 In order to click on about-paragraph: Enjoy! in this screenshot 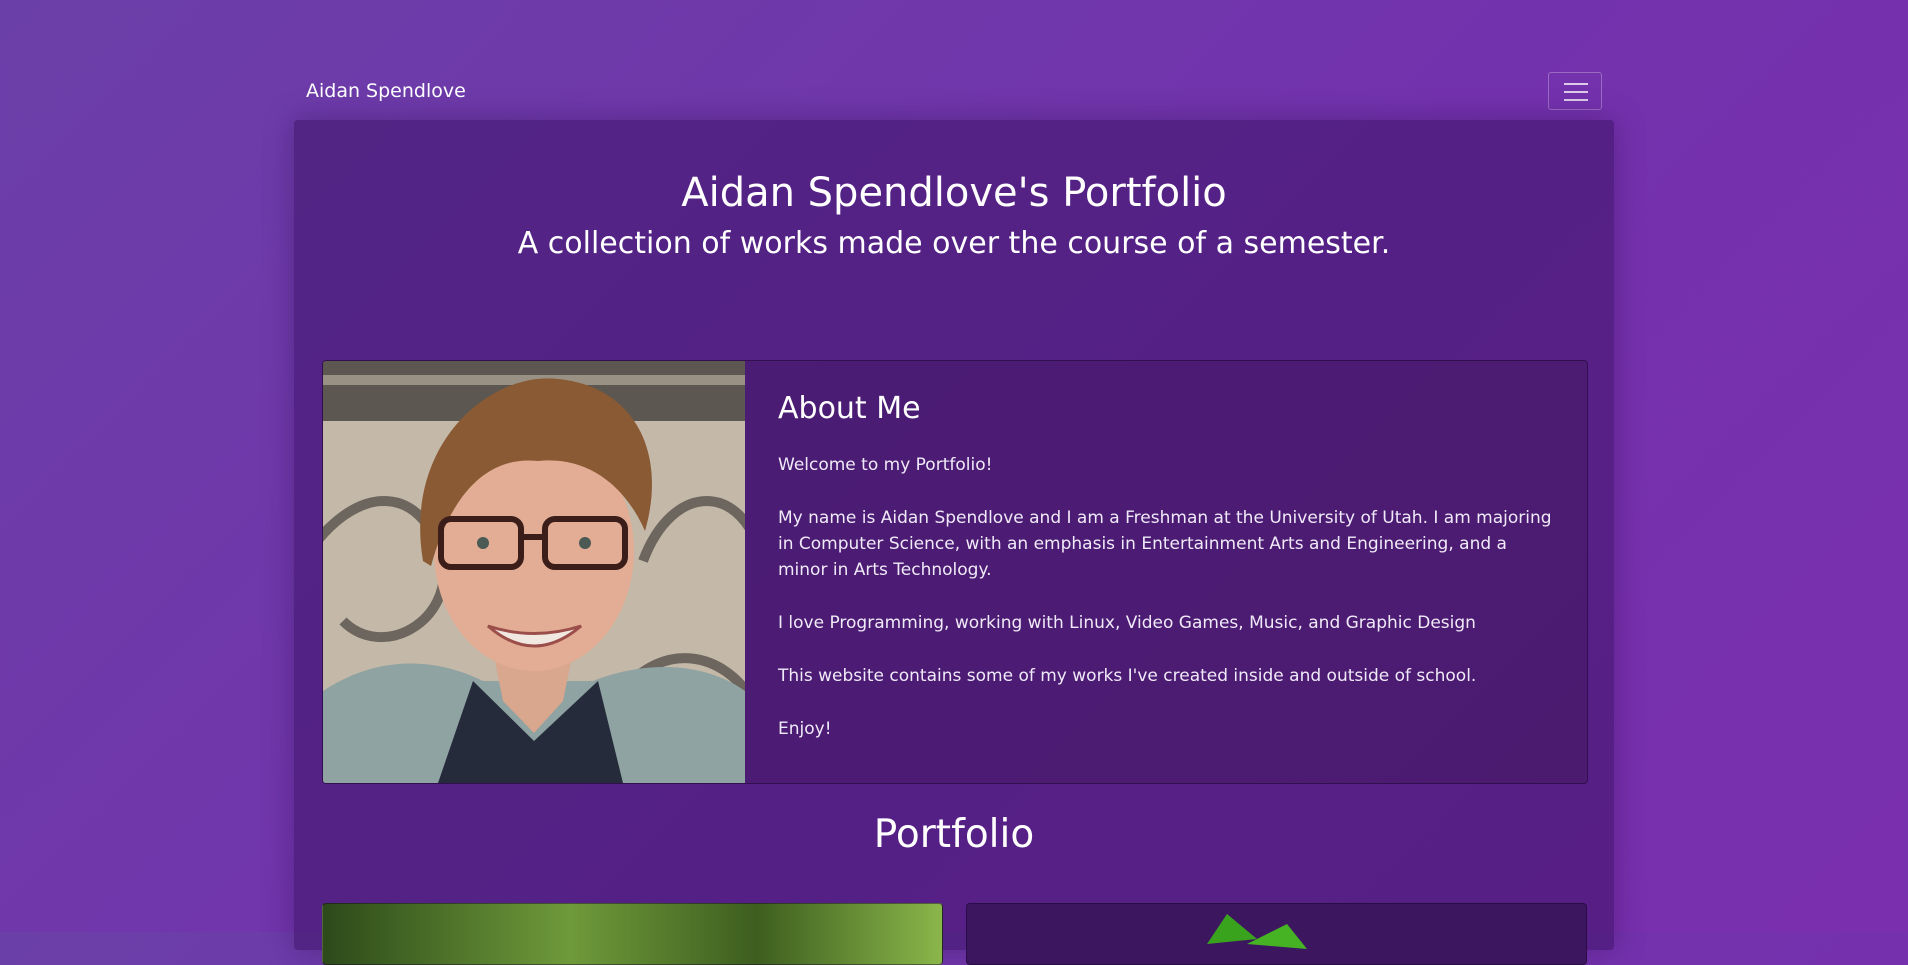, I will do `click(805, 729)`.